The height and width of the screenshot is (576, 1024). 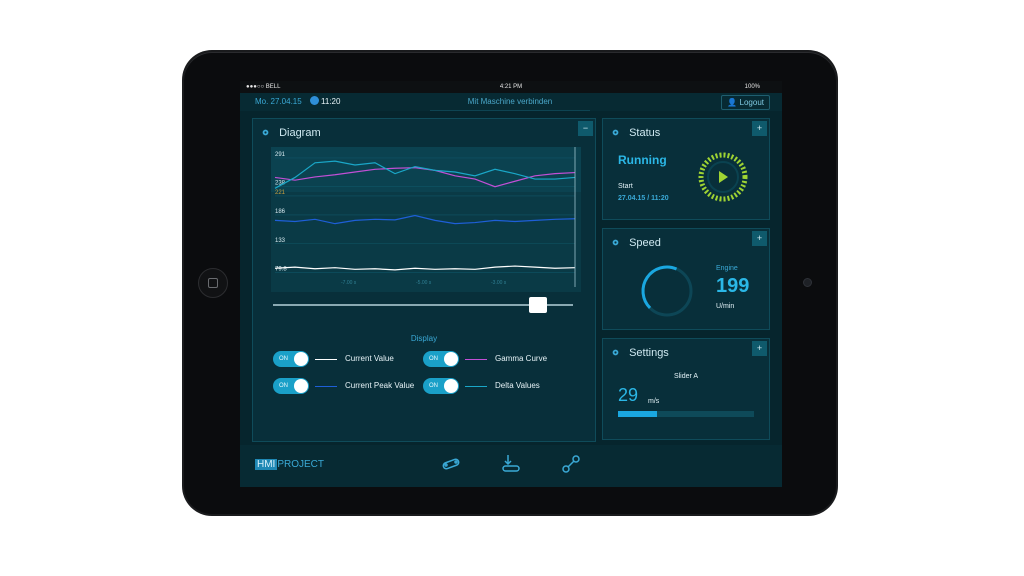 I want to click on settings-title: Settings, so click(x=640, y=353).